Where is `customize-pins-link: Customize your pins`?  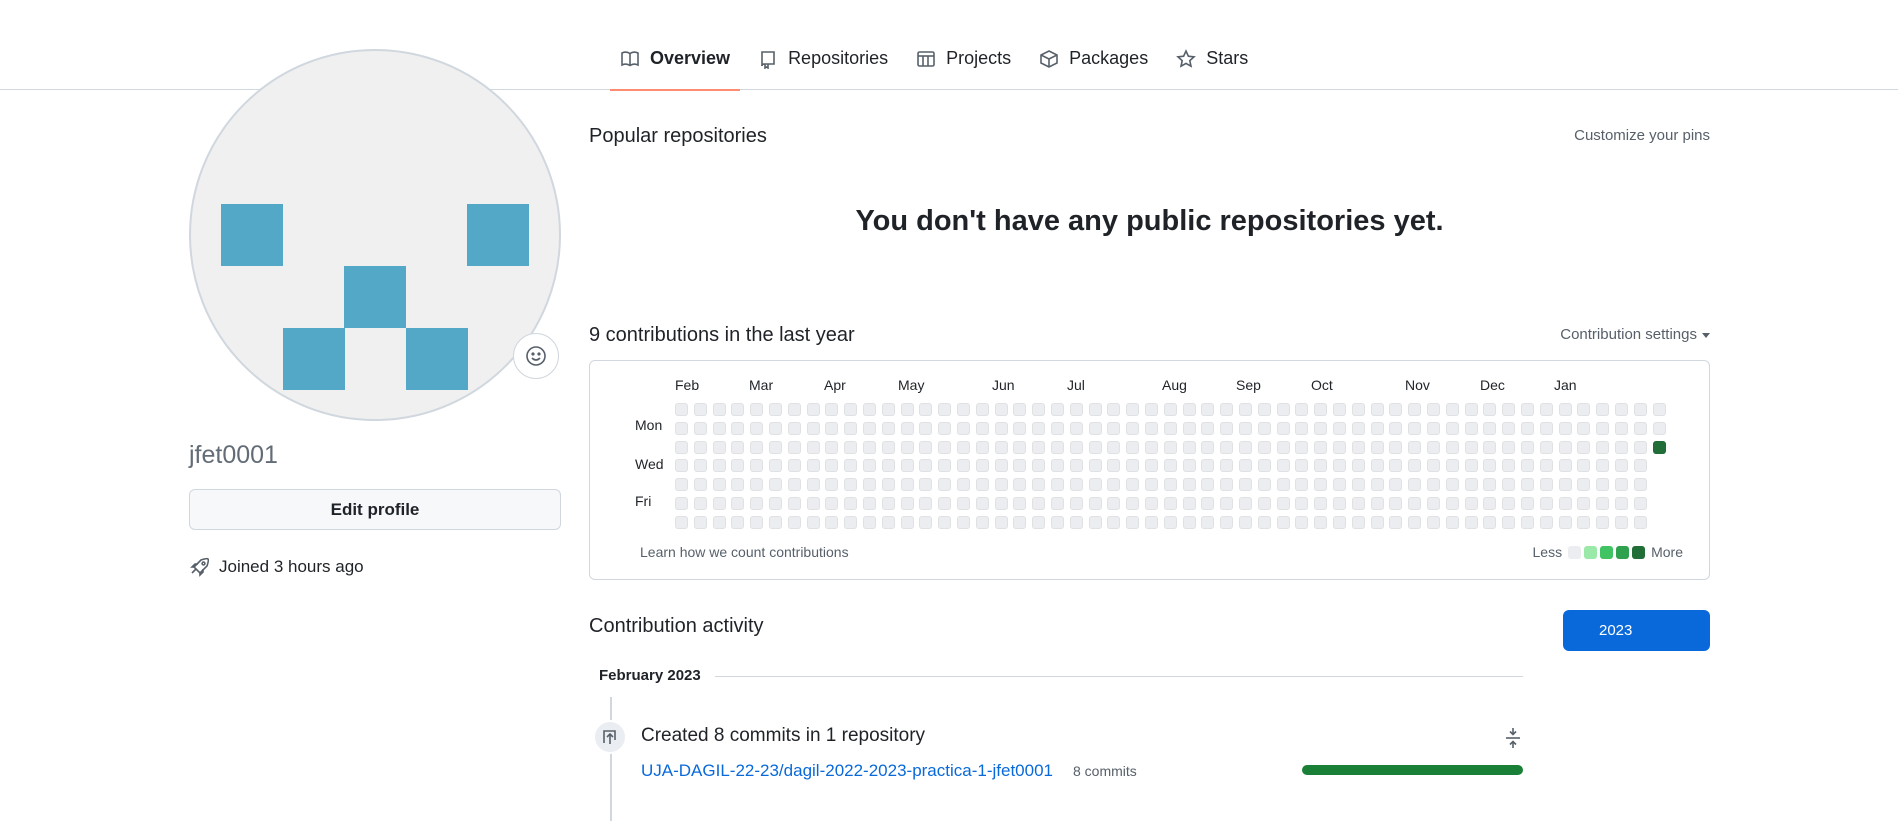 customize-pins-link: Customize your pins is located at coordinates (1635, 135).